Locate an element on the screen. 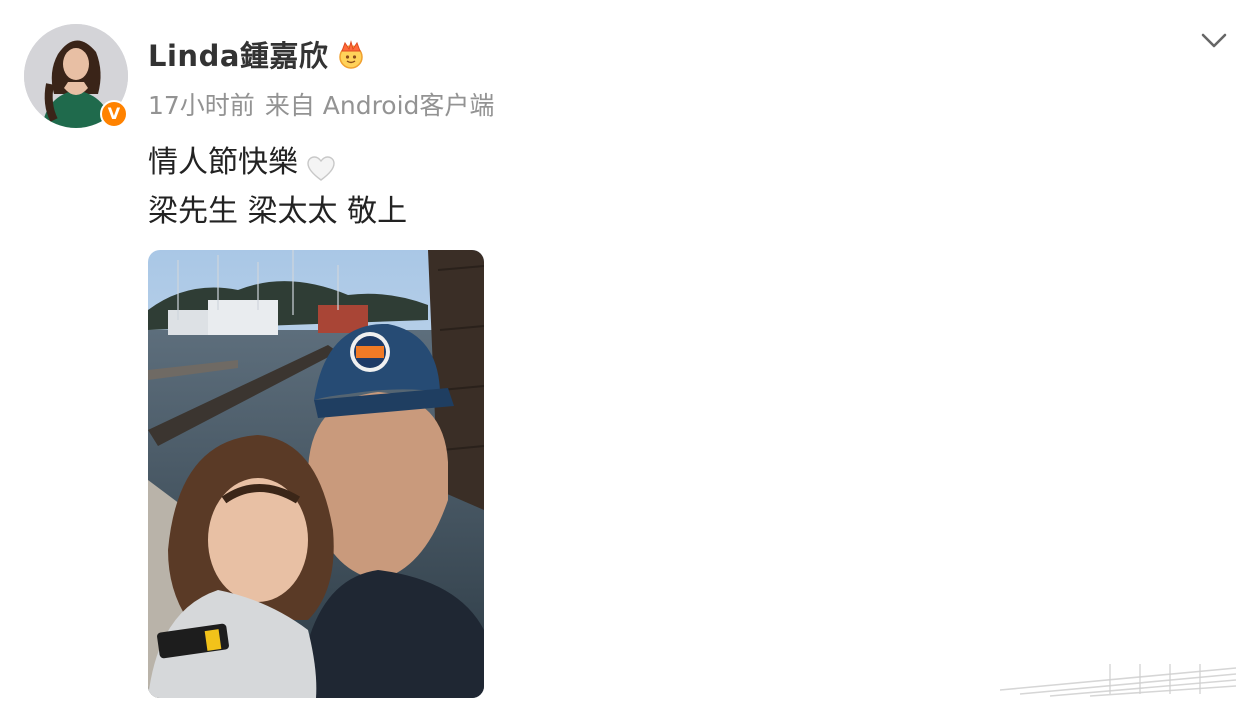  greeting-text: 情人節快樂 is located at coordinates (223, 162).